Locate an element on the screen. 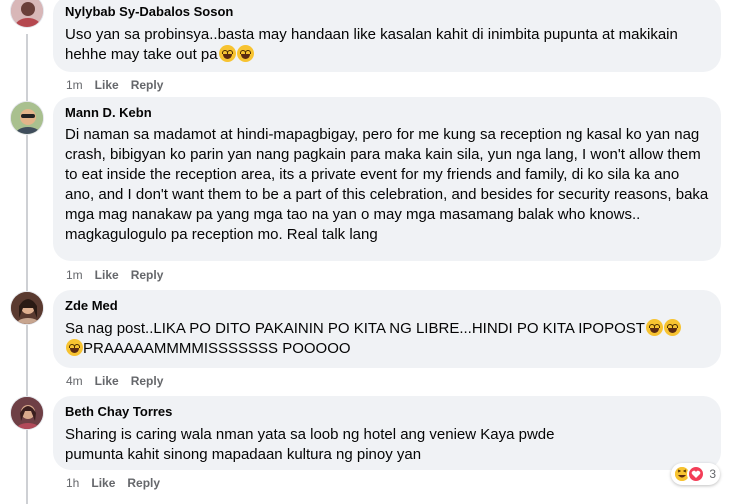 The image size is (750, 504). reaction-summary: 3 is located at coordinates (695, 474).